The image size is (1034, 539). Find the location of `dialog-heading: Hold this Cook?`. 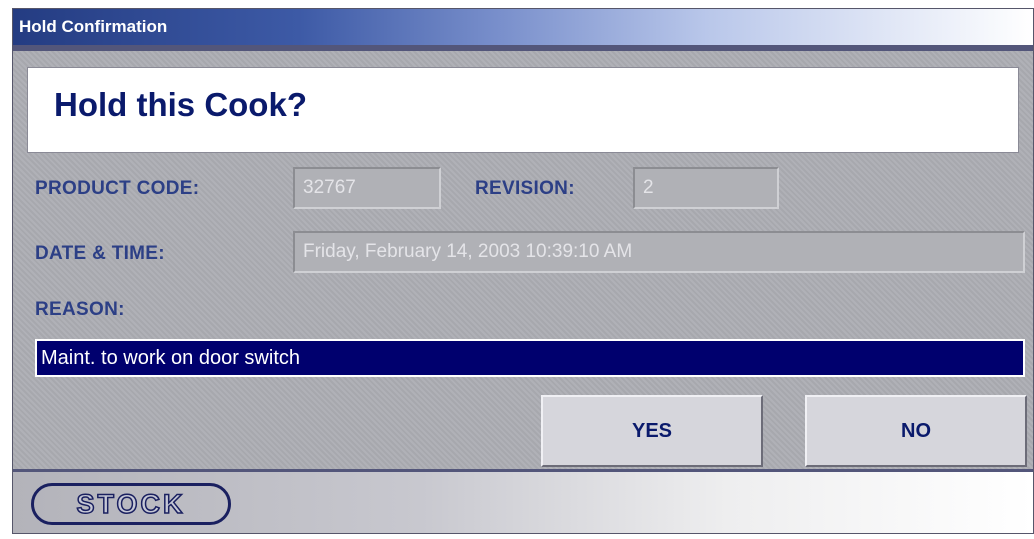

dialog-heading: Hold this Cook? is located at coordinates (180, 104).